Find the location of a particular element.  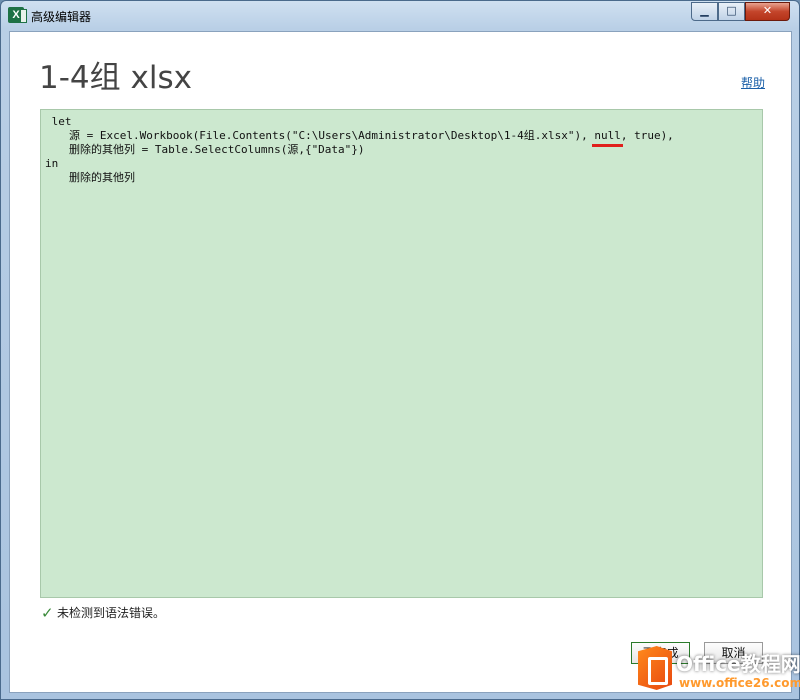

code-line: let is located at coordinates (403, 122).